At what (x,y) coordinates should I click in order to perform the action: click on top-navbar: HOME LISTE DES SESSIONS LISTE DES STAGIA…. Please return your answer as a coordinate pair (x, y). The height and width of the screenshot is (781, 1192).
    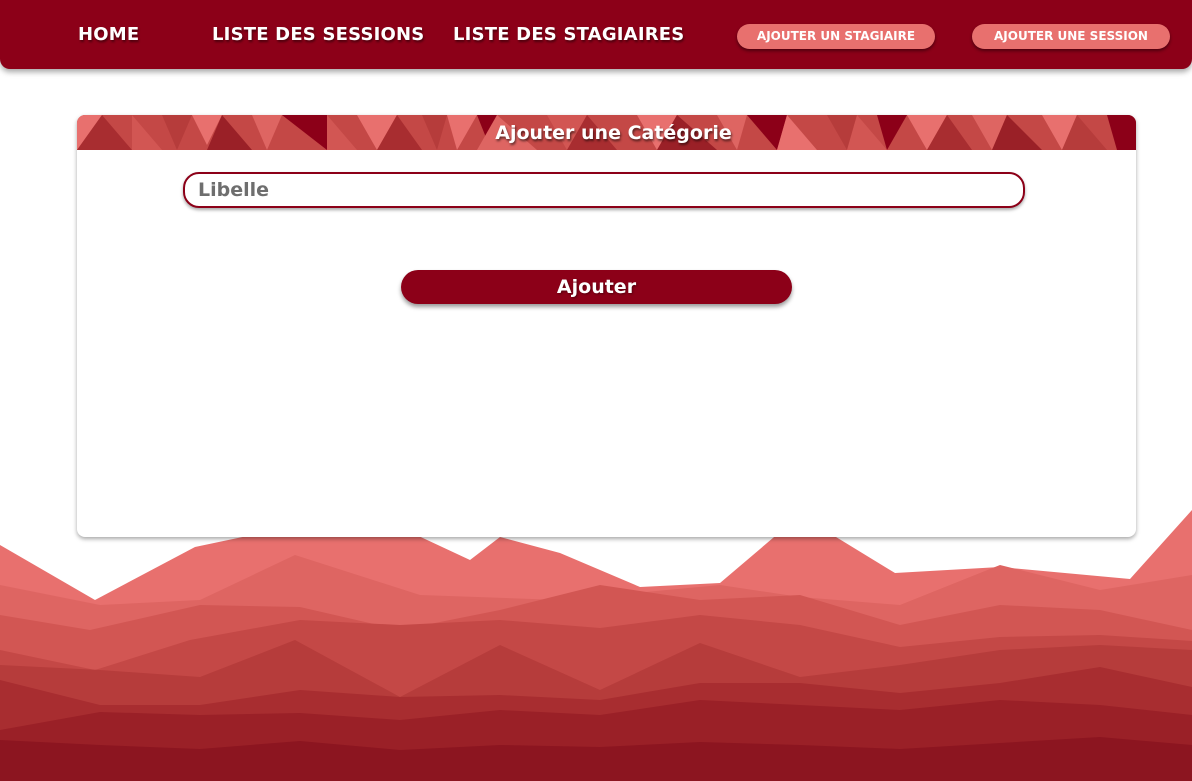
    Looking at the image, I should click on (596, 34).